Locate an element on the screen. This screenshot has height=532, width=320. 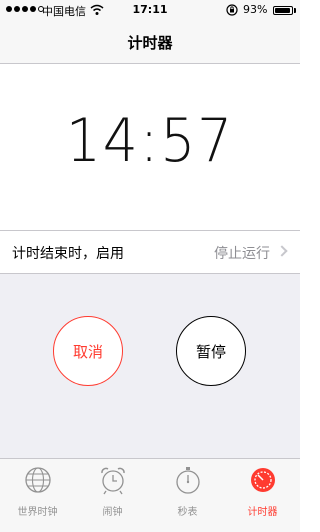
tab-timer: 计时器 is located at coordinates (262, 495).